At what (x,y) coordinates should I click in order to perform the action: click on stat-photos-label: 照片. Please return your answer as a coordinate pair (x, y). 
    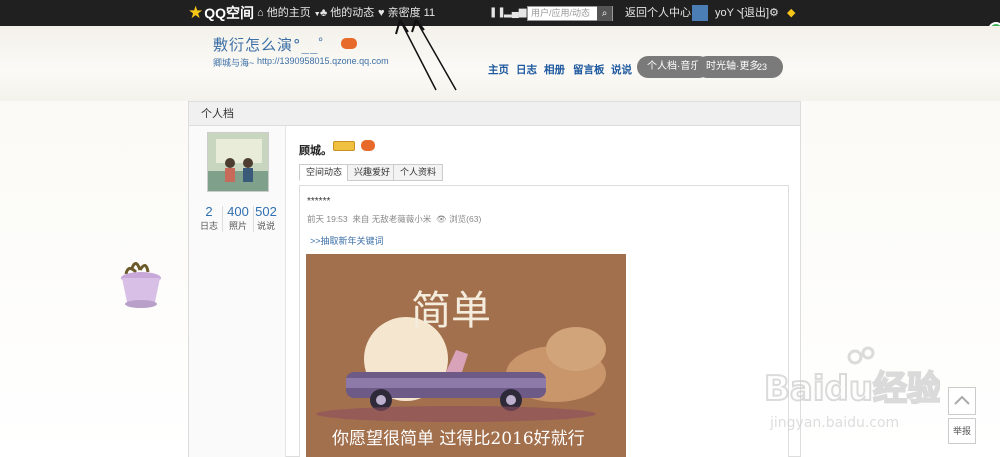
    Looking at the image, I should click on (237, 226).